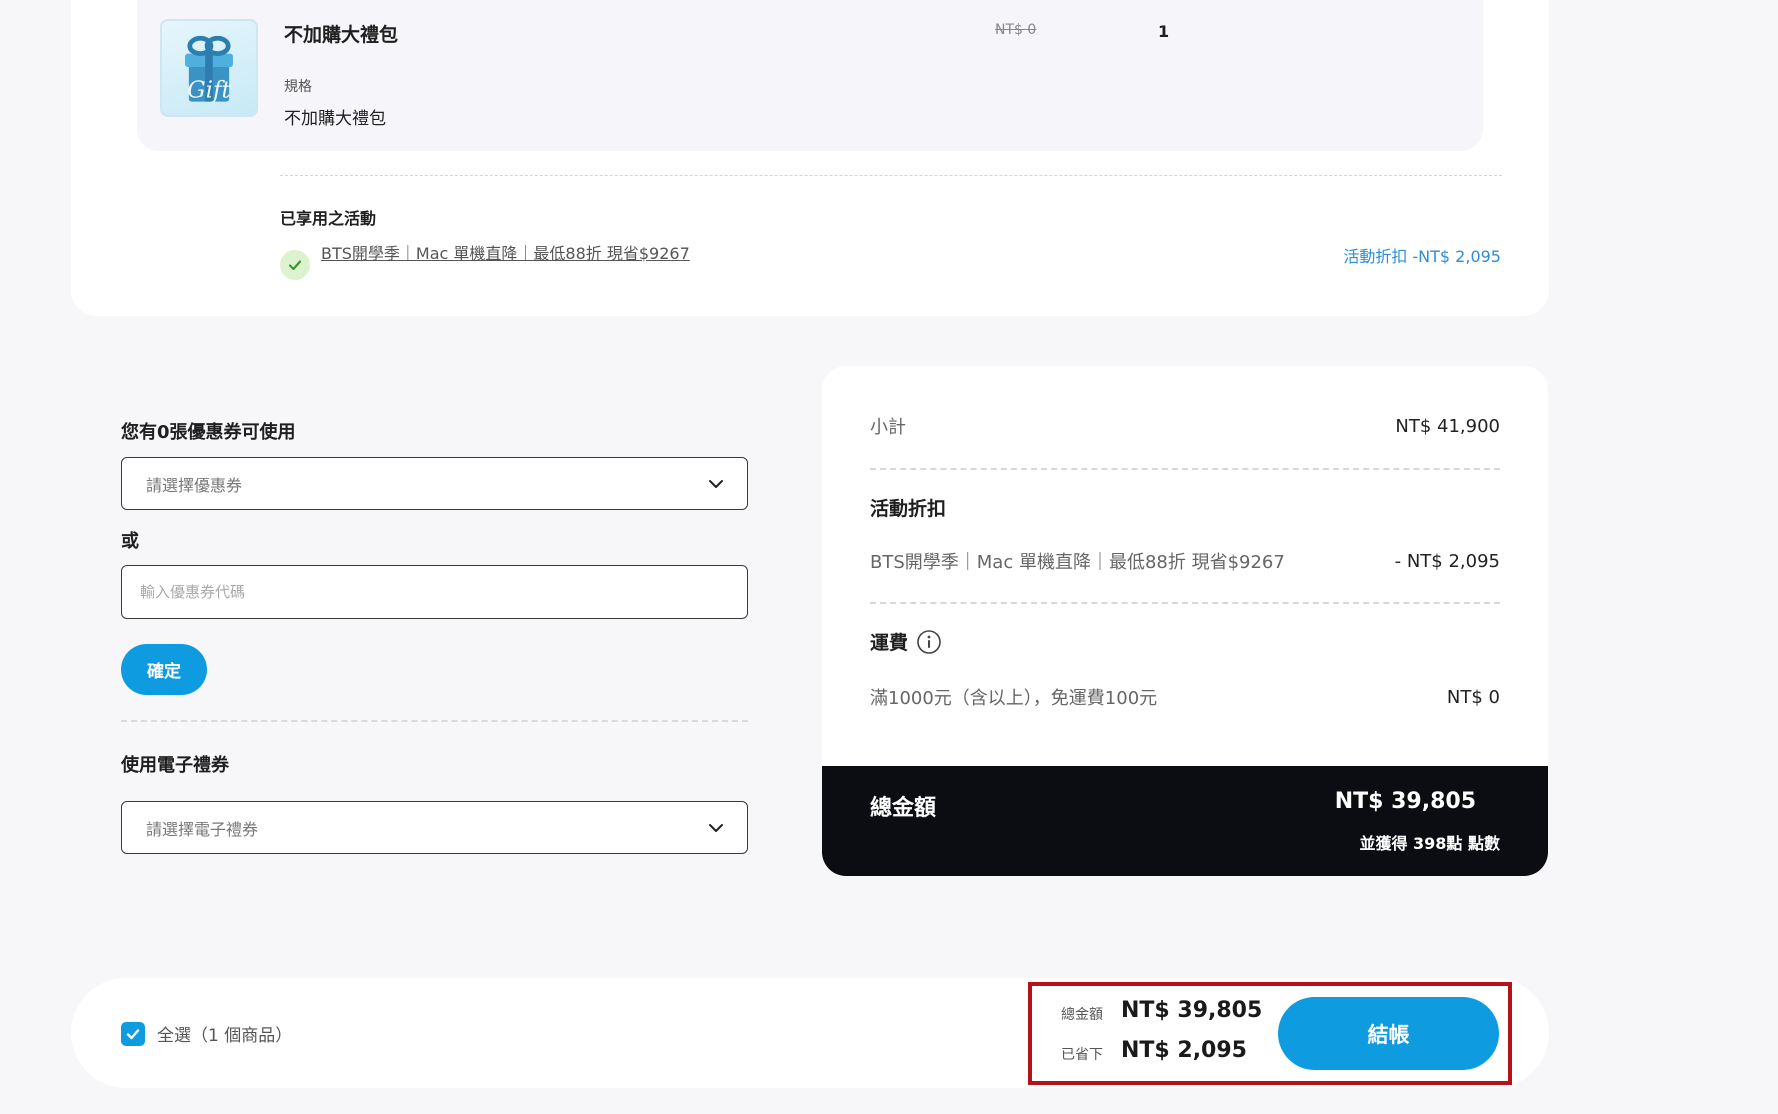  I want to click on or-label: 或, so click(130, 541).